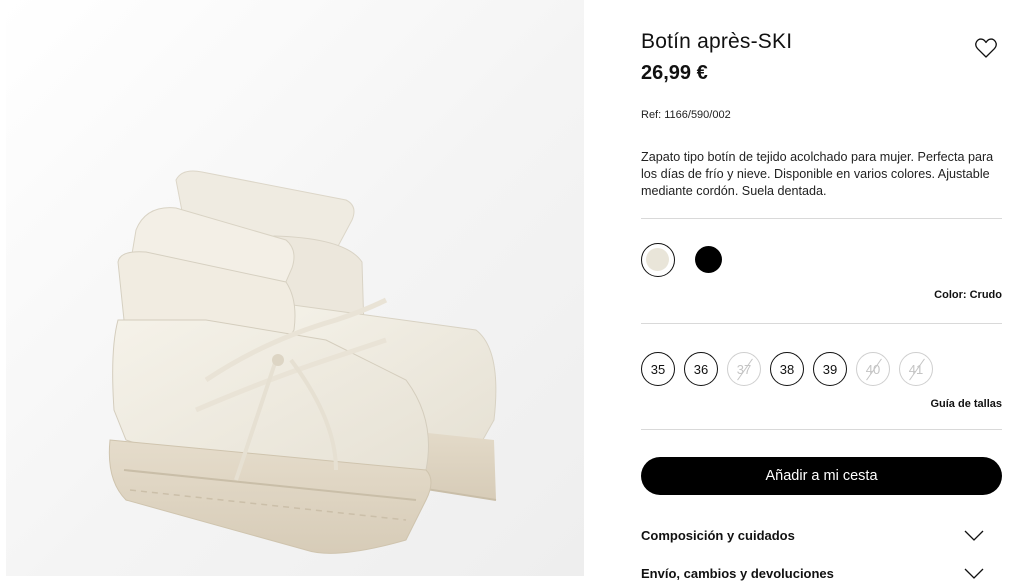 The width and height of the screenshot is (1024, 587). Describe the element at coordinates (718, 535) in the screenshot. I see `accordion-composition-label: Composición y cuidados` at that location.